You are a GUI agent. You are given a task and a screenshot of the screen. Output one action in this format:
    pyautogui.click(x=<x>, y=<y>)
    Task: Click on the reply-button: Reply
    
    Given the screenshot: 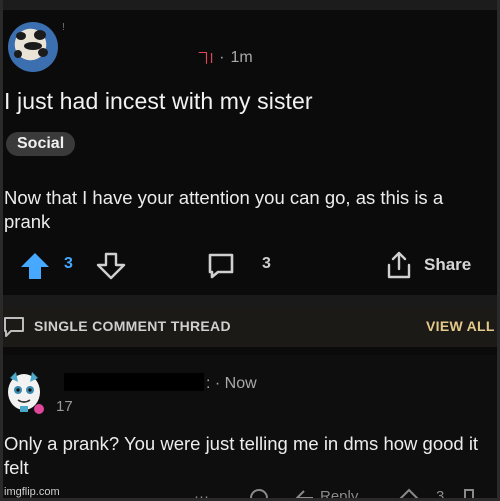 What is the action you would take?
    pyautogui.click(x=339, y=494)
    